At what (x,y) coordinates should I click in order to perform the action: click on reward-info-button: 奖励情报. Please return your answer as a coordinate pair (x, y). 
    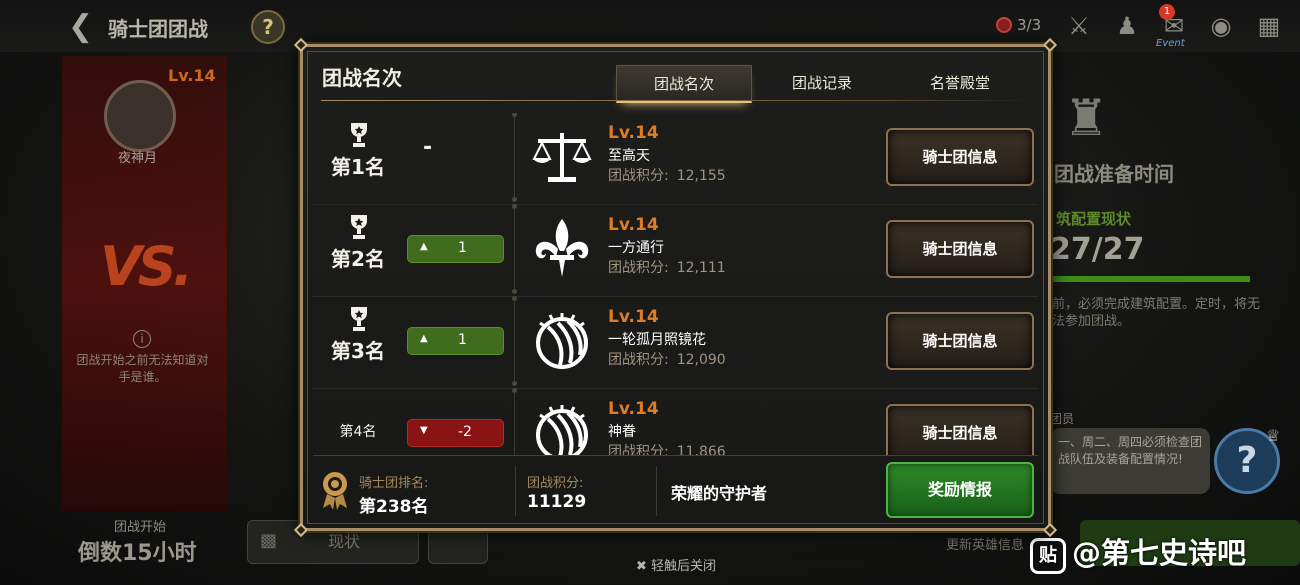
    Looking at the image, I should click on (960, 490).